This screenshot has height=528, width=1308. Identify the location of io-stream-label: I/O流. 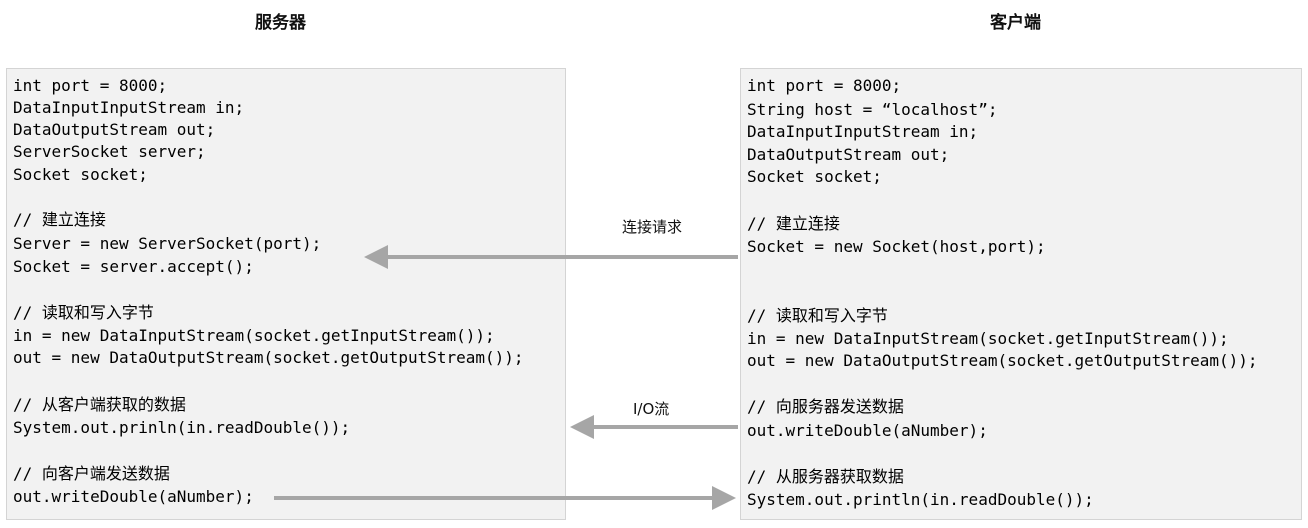
(651, 409).